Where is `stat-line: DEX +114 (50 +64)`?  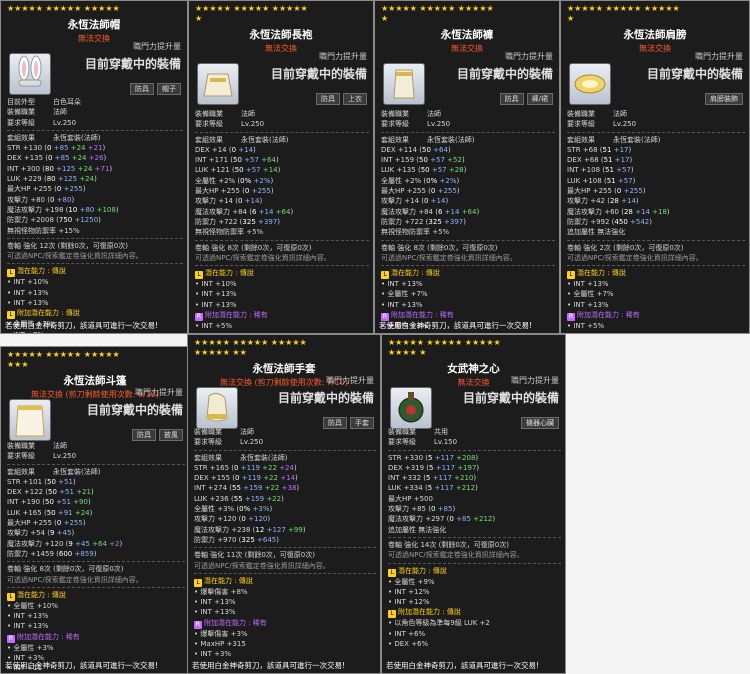
stat-line: DEX +114 (50 +64) is located at coordinates (416, 149).